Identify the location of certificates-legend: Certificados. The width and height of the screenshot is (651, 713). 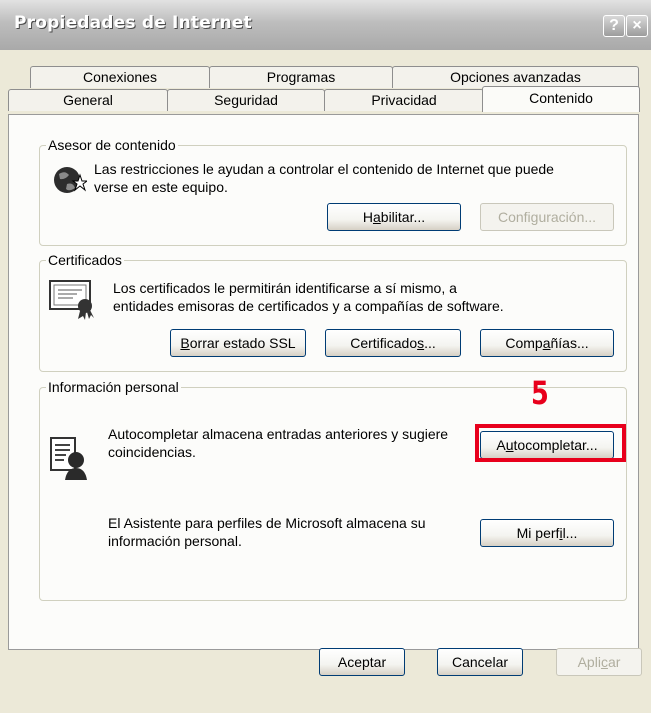
(85, 260).